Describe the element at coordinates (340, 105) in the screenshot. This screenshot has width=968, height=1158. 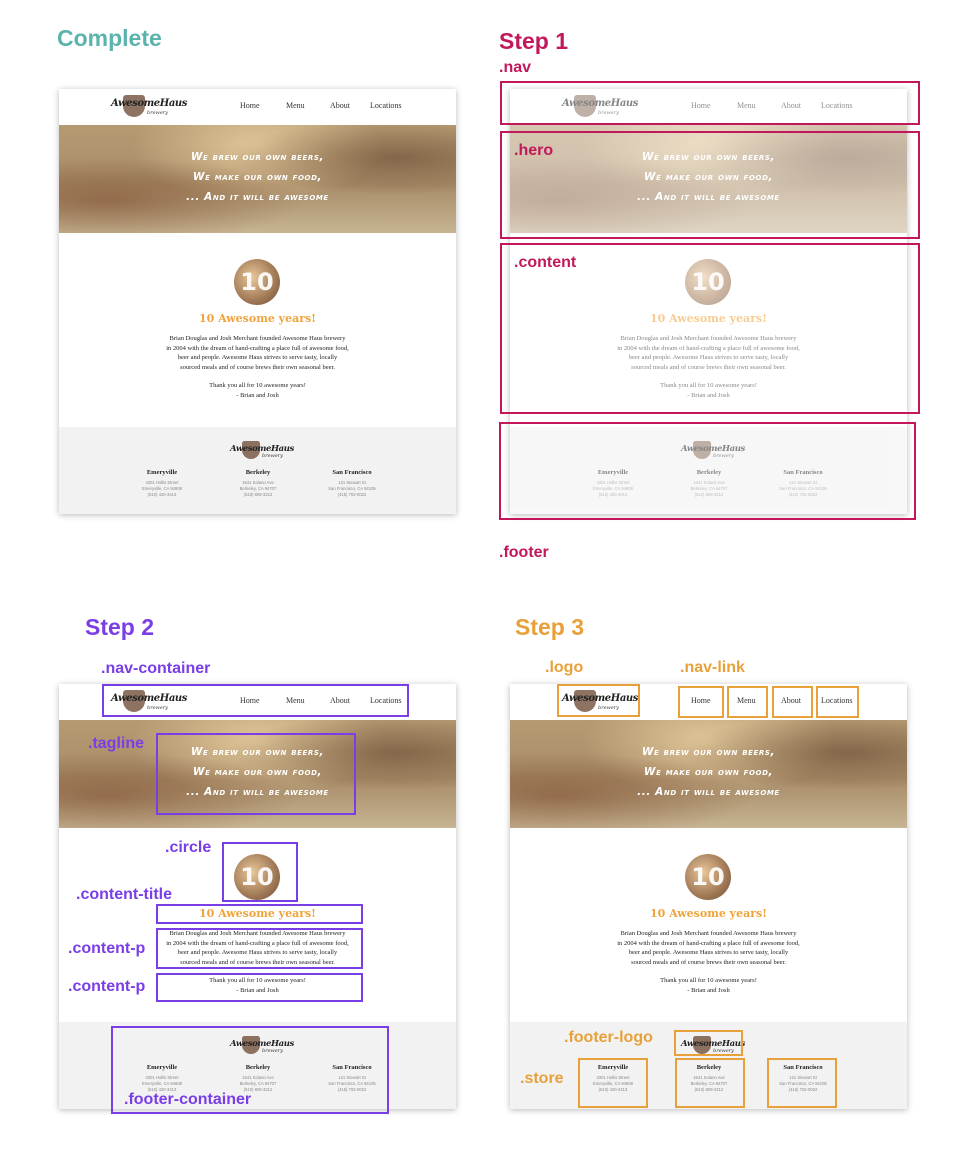
I see `nav-link-about: About` at that location.